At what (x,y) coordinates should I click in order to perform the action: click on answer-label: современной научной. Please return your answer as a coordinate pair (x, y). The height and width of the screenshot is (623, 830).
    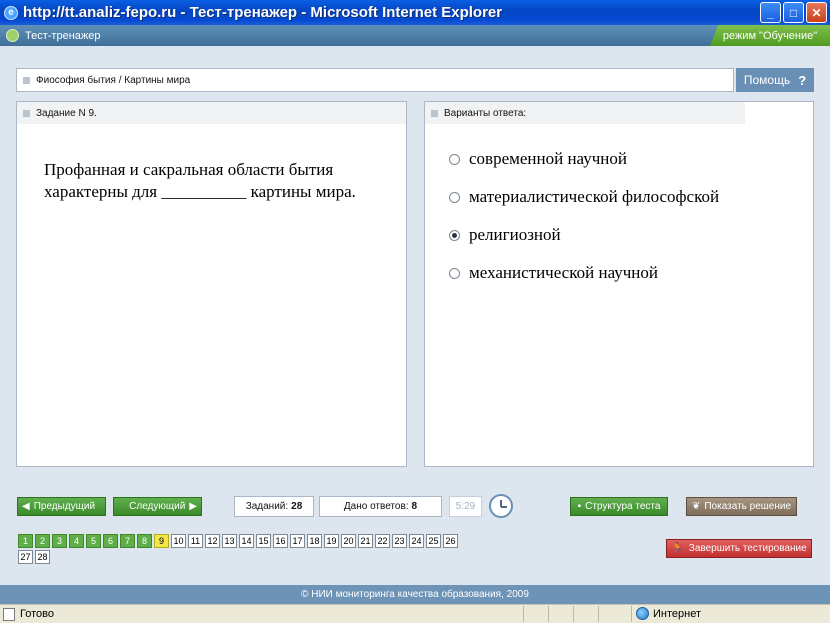
    Looking at the image, I should click on (548, 158).